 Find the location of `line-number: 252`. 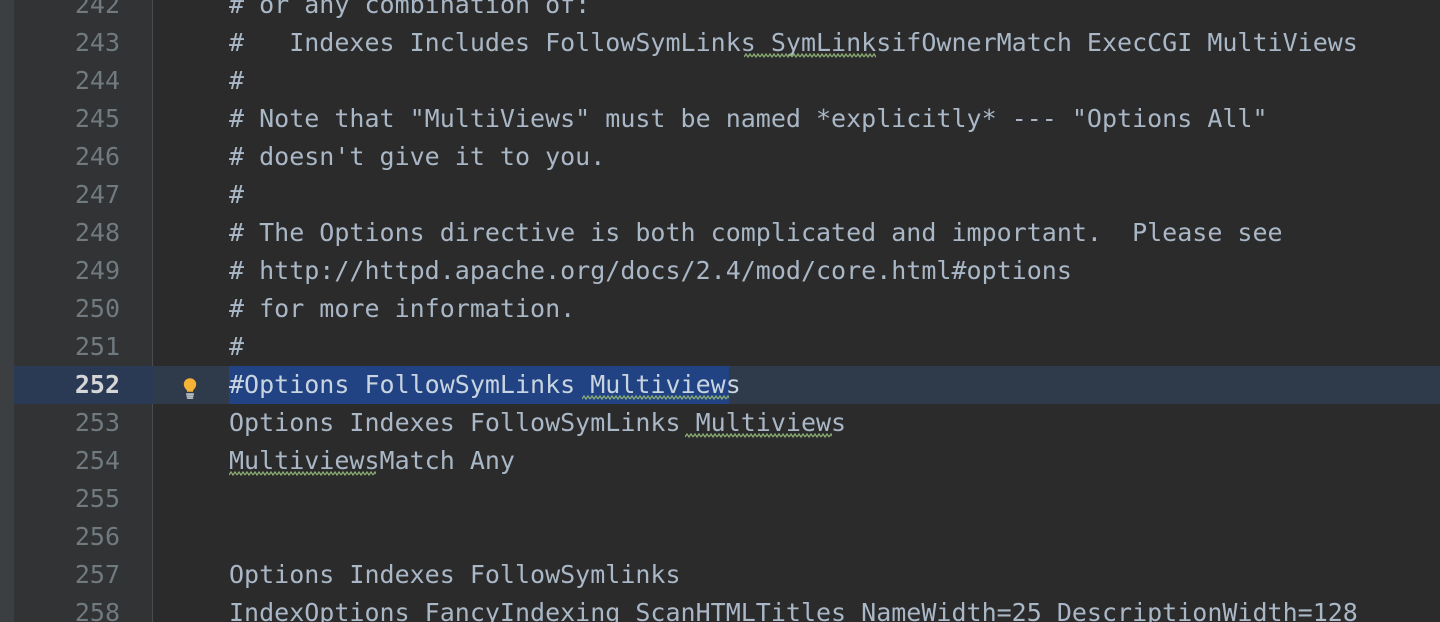

line-number: 252 is located at coordinates (67, 385).